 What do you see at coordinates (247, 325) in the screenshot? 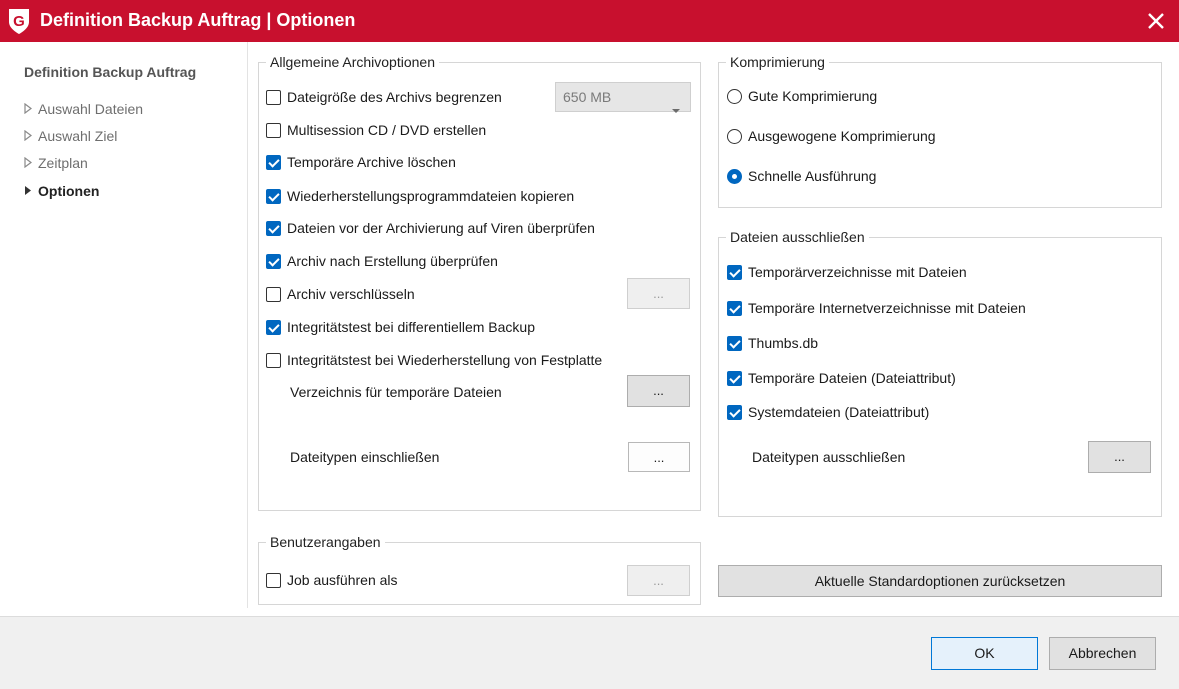
I see `sidebar-divider` at bounding box center [247, 325].